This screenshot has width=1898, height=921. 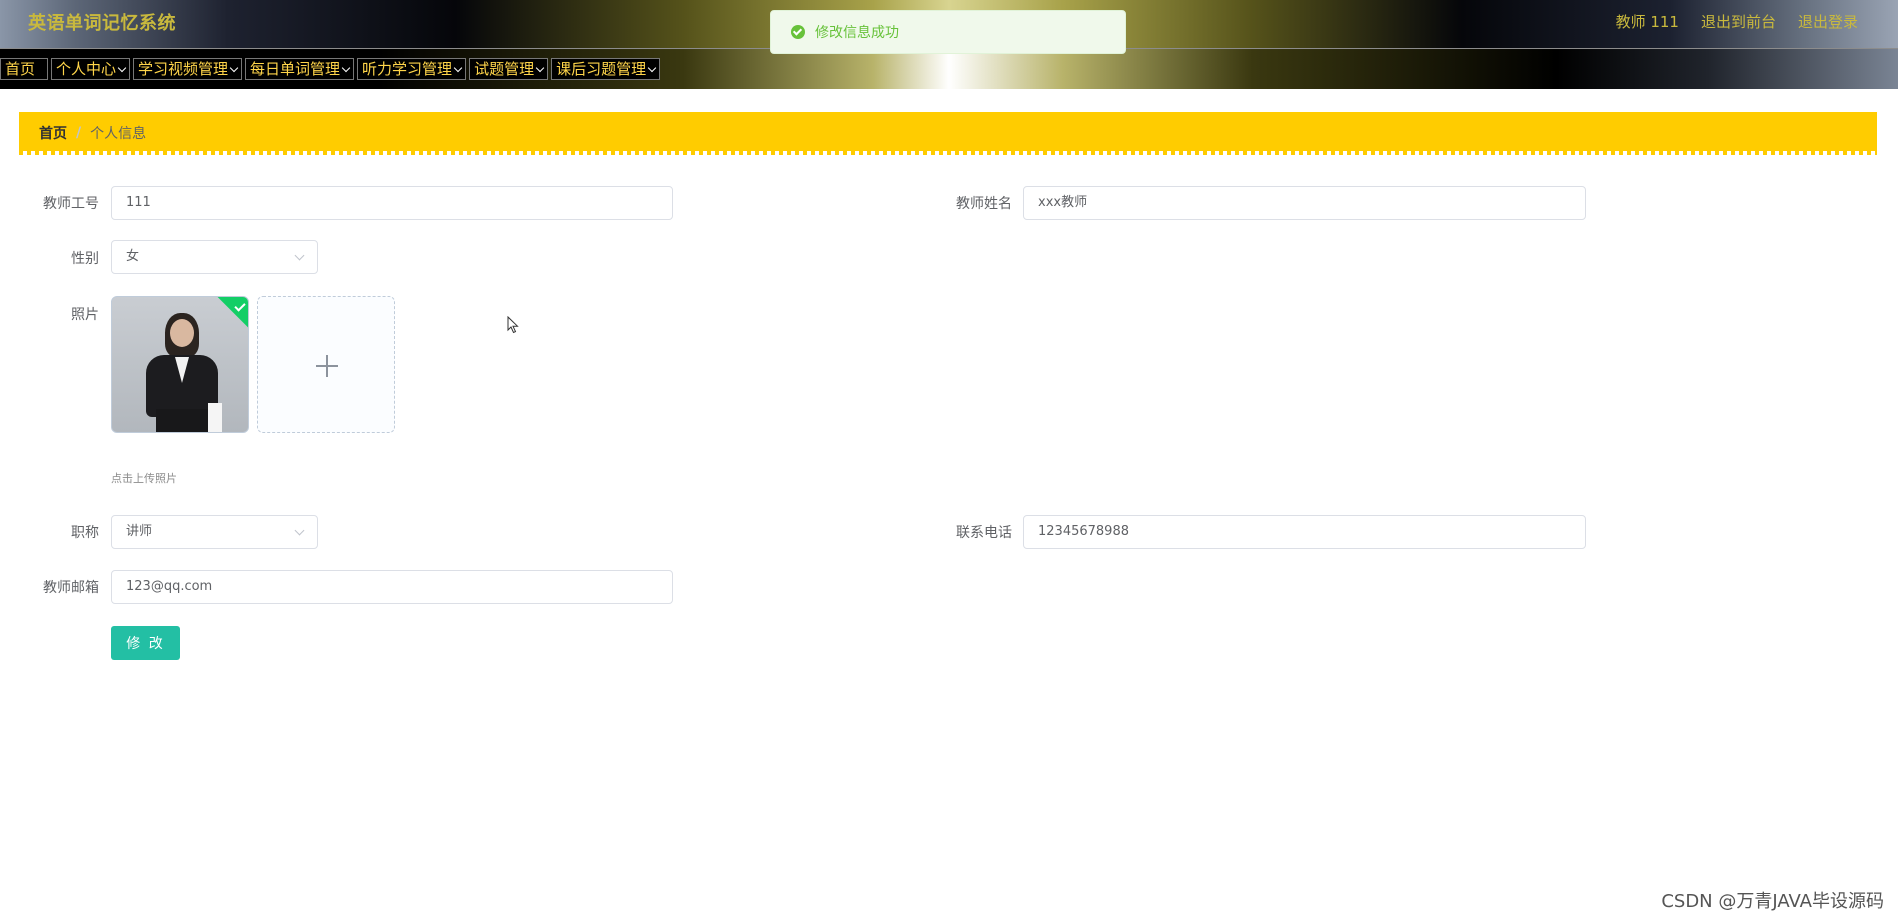 I want to click on phone-label: 联系电话, so click(x=984, y=533).